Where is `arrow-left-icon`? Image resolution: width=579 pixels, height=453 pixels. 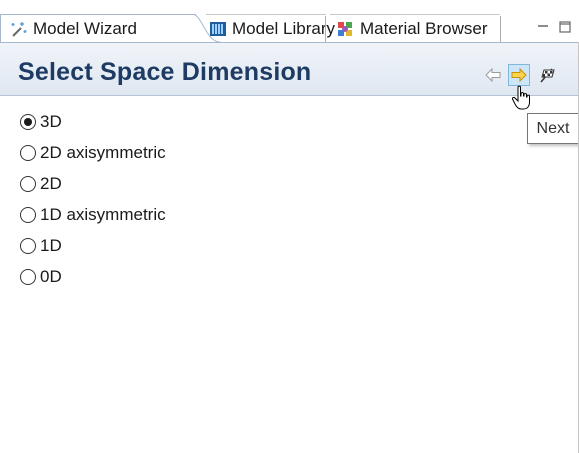
arrow-left-icon is located at coordinates (493, 75).